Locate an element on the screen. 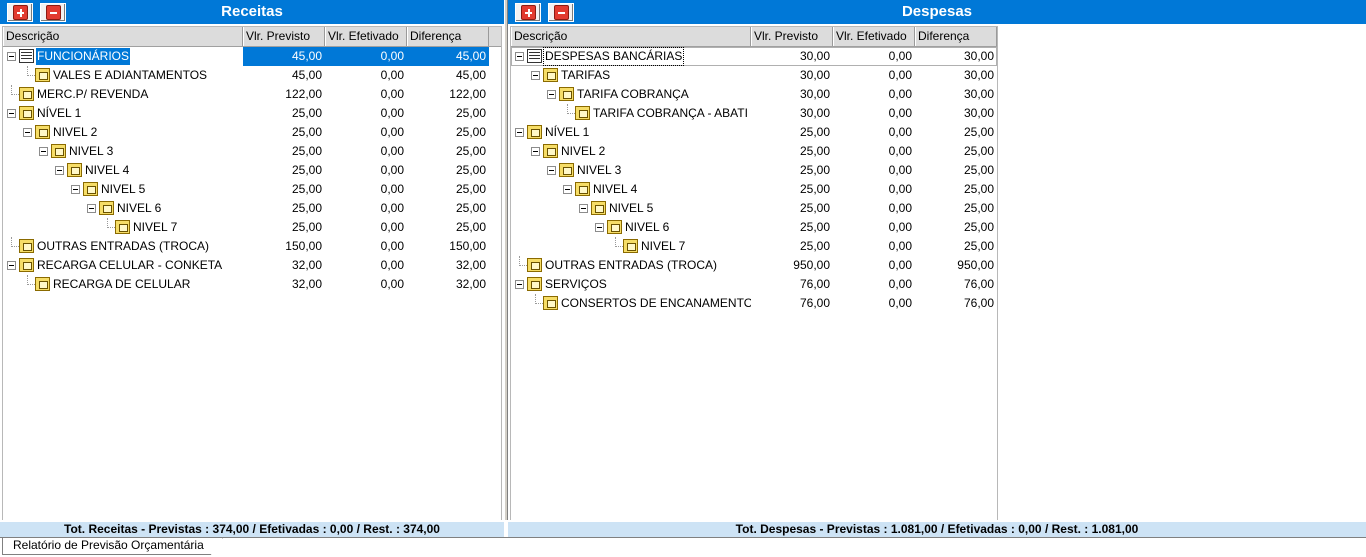 The width and height of the screenshot is (1366, 557). tree-row: VALES E ADIANTAMENTOS 45,00 0,00 45,00 is located at coordinates (252, 75).